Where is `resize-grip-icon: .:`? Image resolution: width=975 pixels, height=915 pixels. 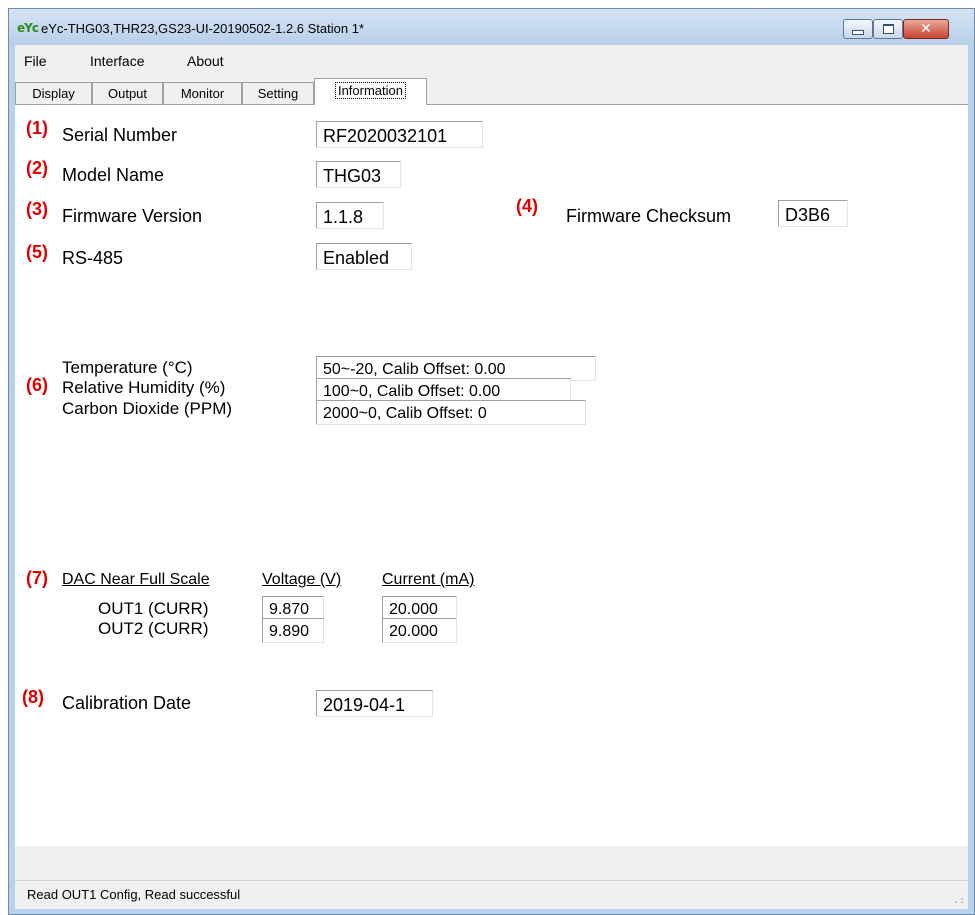
resize-grip-icon: .: is located at coordinates (959, 900).